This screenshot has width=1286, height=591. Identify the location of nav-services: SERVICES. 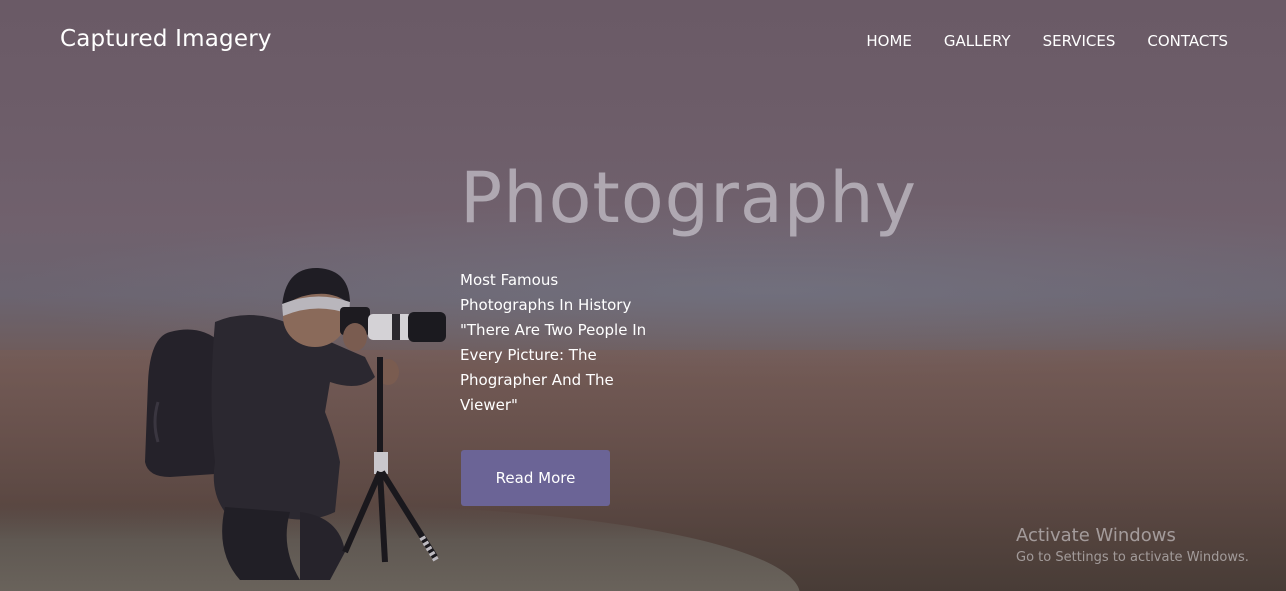
(1079, 41).